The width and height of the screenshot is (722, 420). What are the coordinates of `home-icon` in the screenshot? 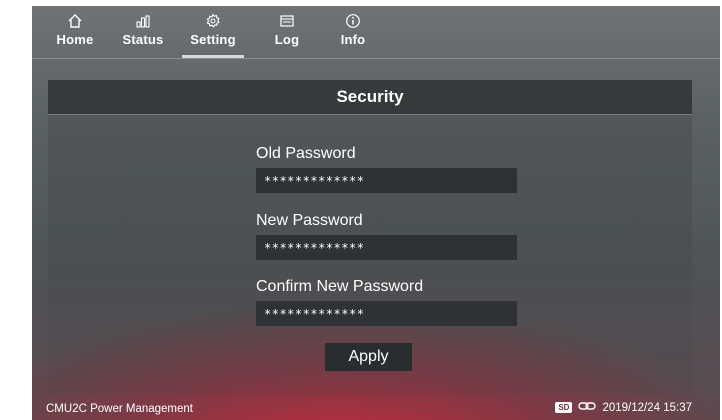 It's located at (75, 21).